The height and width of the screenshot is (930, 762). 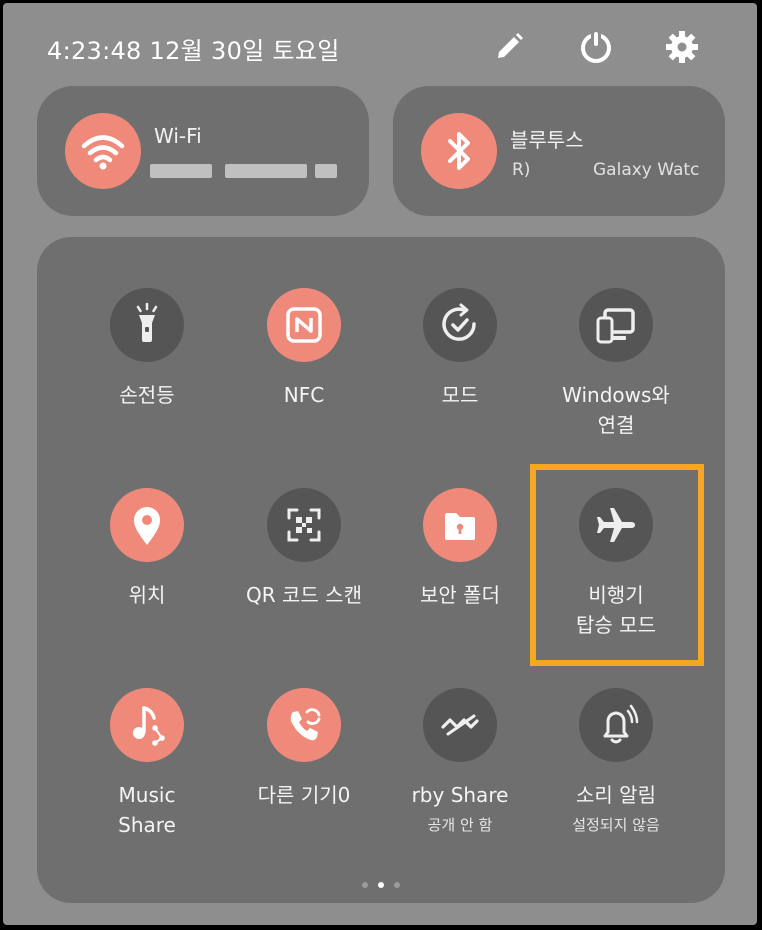 What do you see at coordinates (203, 151) in the screenshot?
I see `wifi-card: Wi-Fi` at bounding box center [203, 151].